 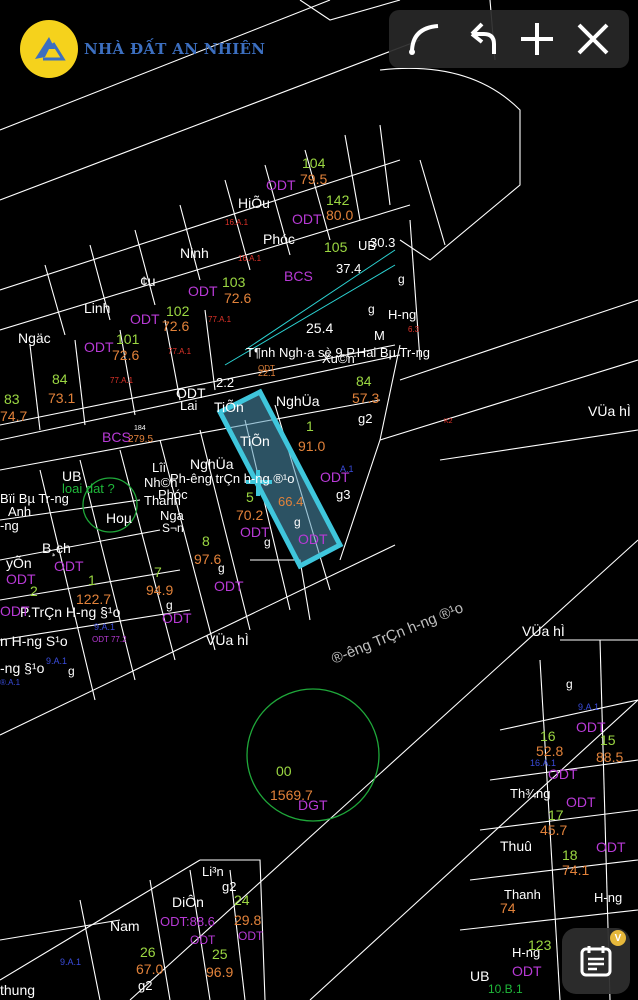 What do you see at coordinates (178, 311) in the screenshot?
I see `map-label: 102` at bounding box center [178, 311].